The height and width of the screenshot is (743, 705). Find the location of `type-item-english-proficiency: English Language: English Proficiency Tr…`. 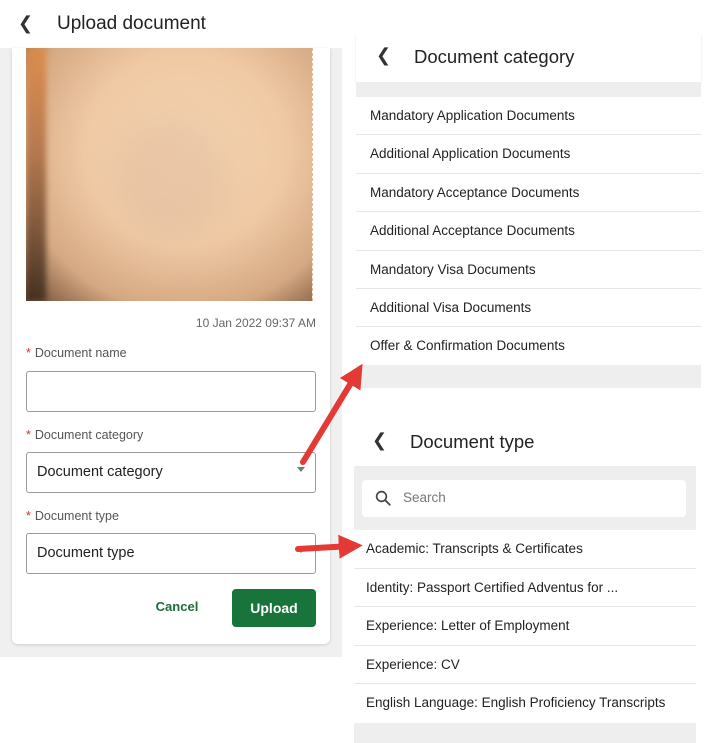

type-item-english-proficiency: English Language: English Proficiency Tr… is located at coordinates (525, 703).